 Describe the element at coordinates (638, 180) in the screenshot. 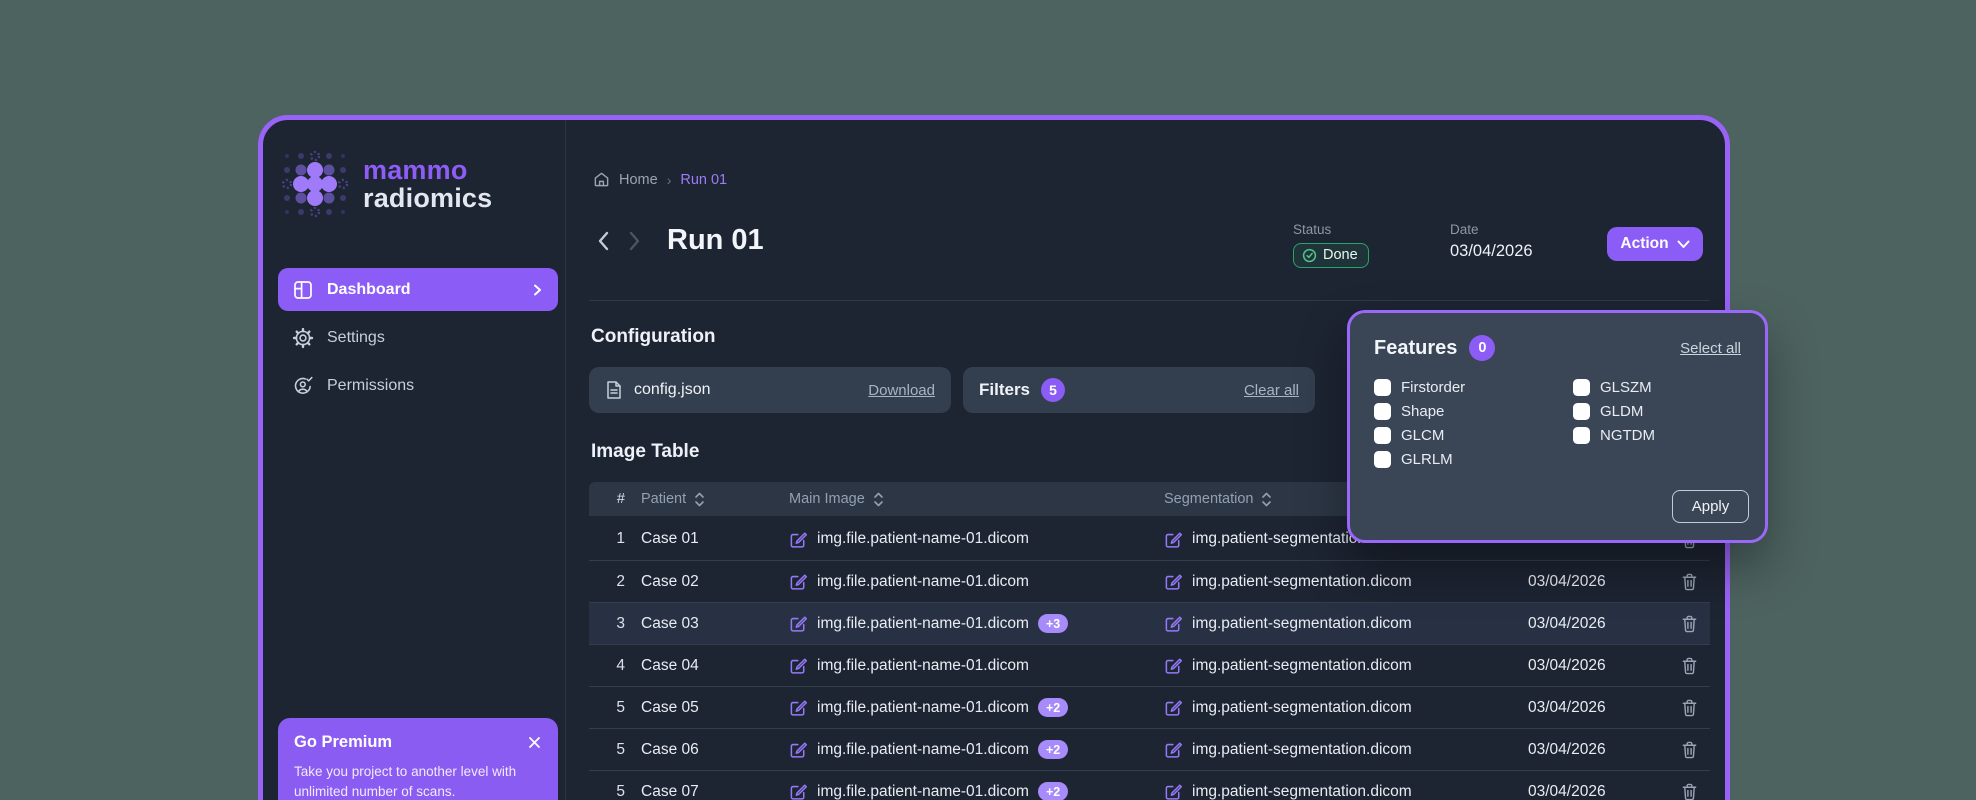

I see `breadcrumb-home: Home` at that location.